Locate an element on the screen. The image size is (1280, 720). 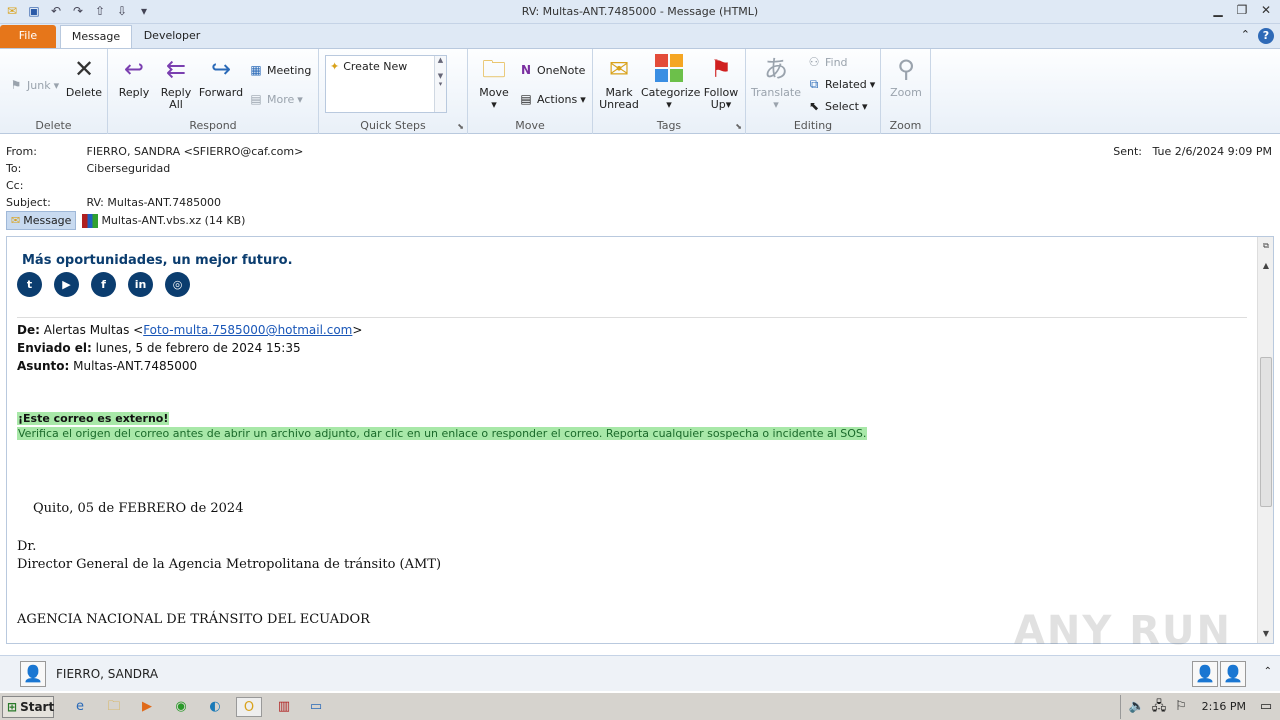
delete-x-icon: ✕ is located at coordinates (84, 69).